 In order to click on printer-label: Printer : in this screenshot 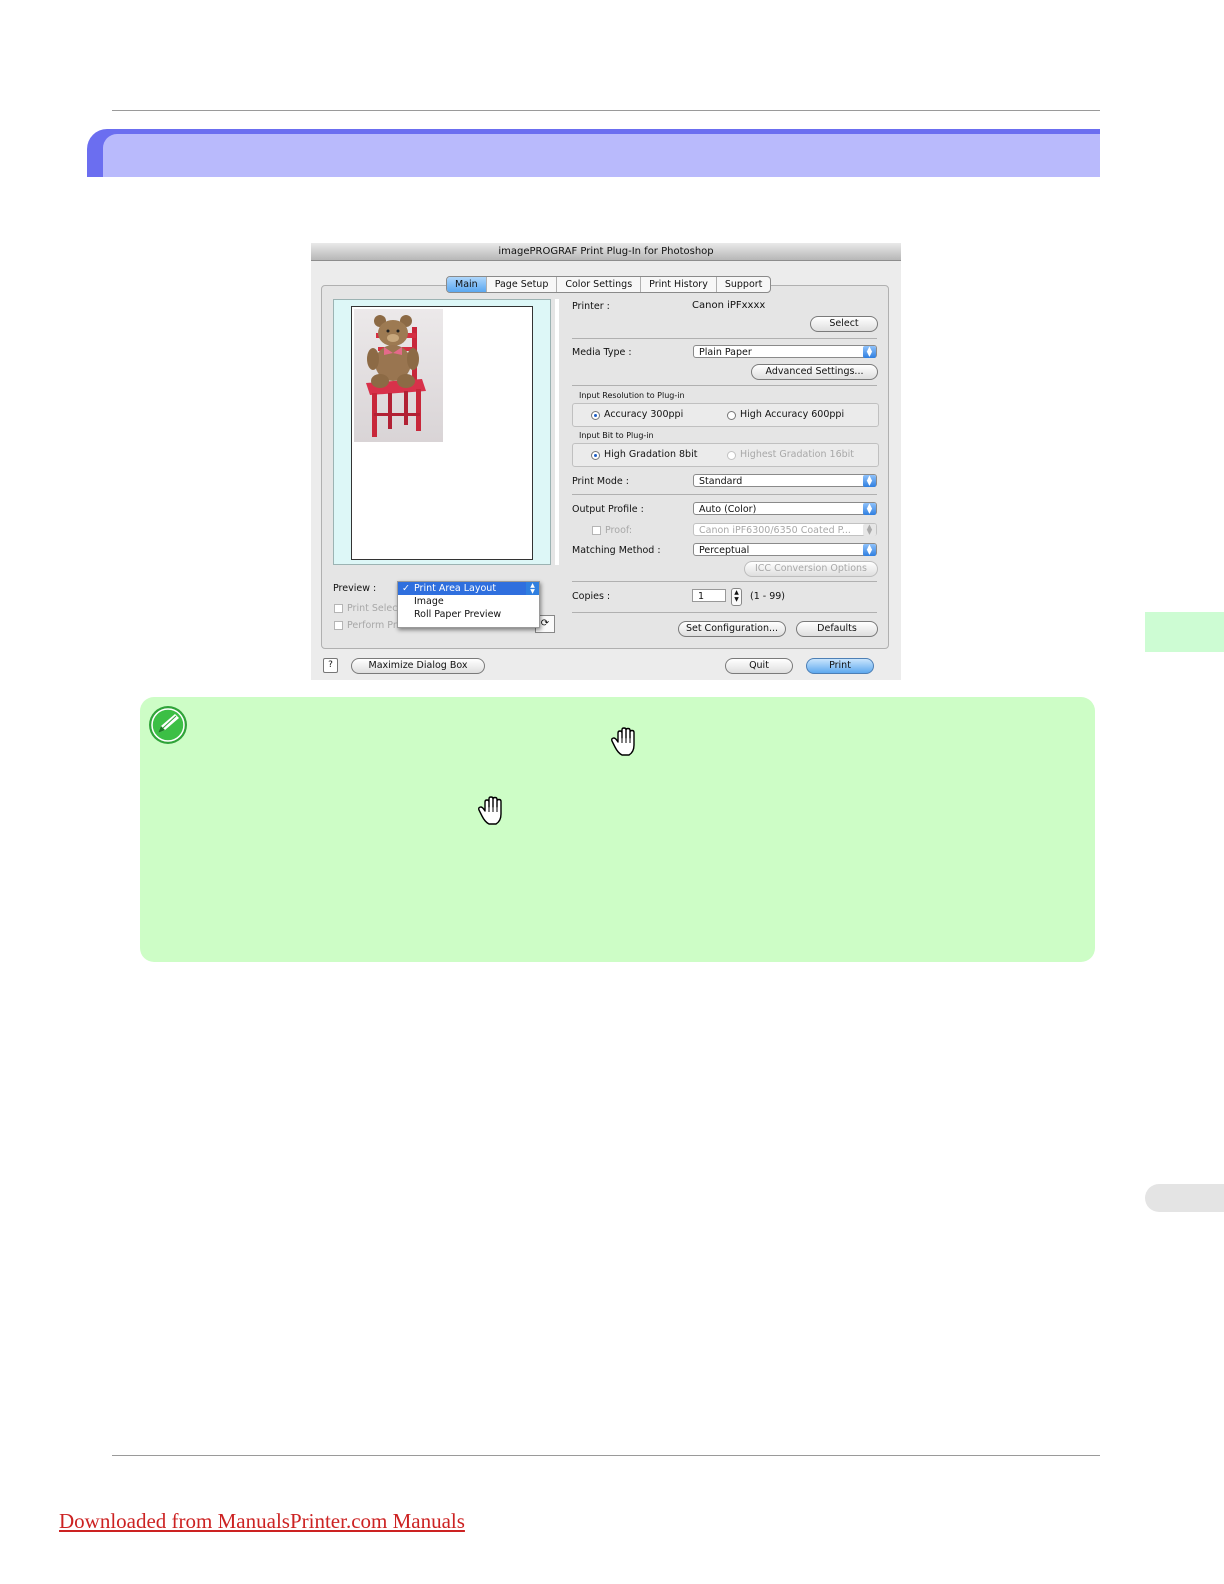, I will do `click(591, 306)`.